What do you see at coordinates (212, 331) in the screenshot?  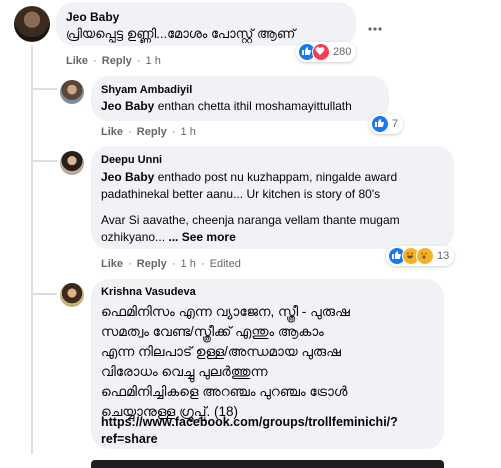 I see `comment-text-line: സമത്വം വേണ്ട/സ്ത്രീക്ക് എന്തും ആകാം` at bounding box center [212, 331].